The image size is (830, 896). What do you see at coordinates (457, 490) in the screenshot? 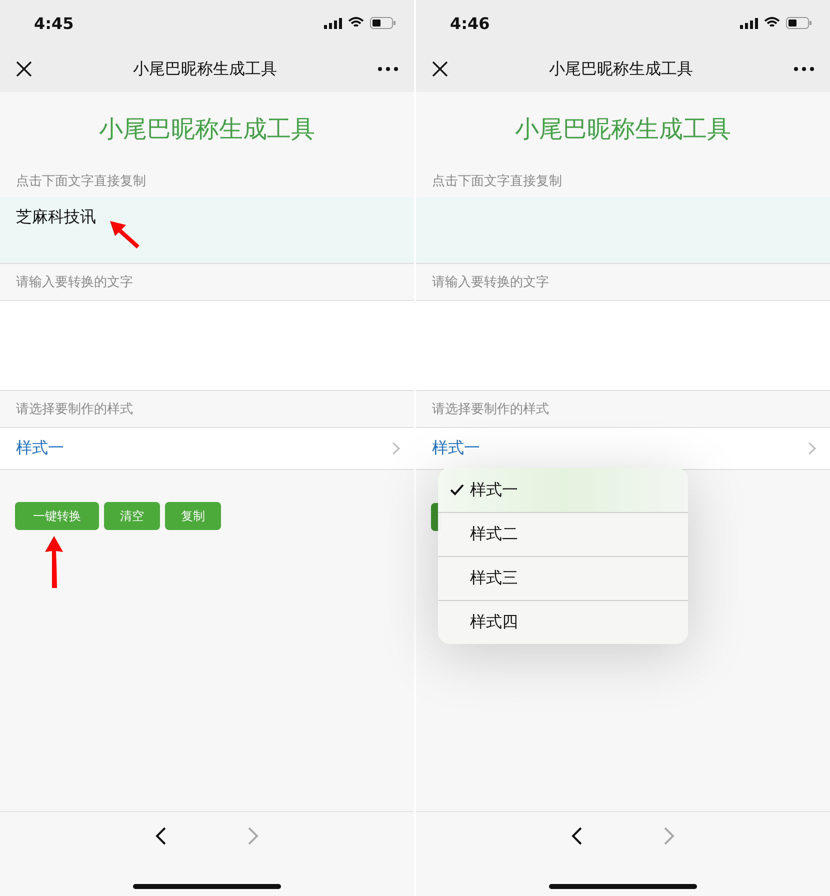
I see `check-icon` at bounding box center [457, 490].